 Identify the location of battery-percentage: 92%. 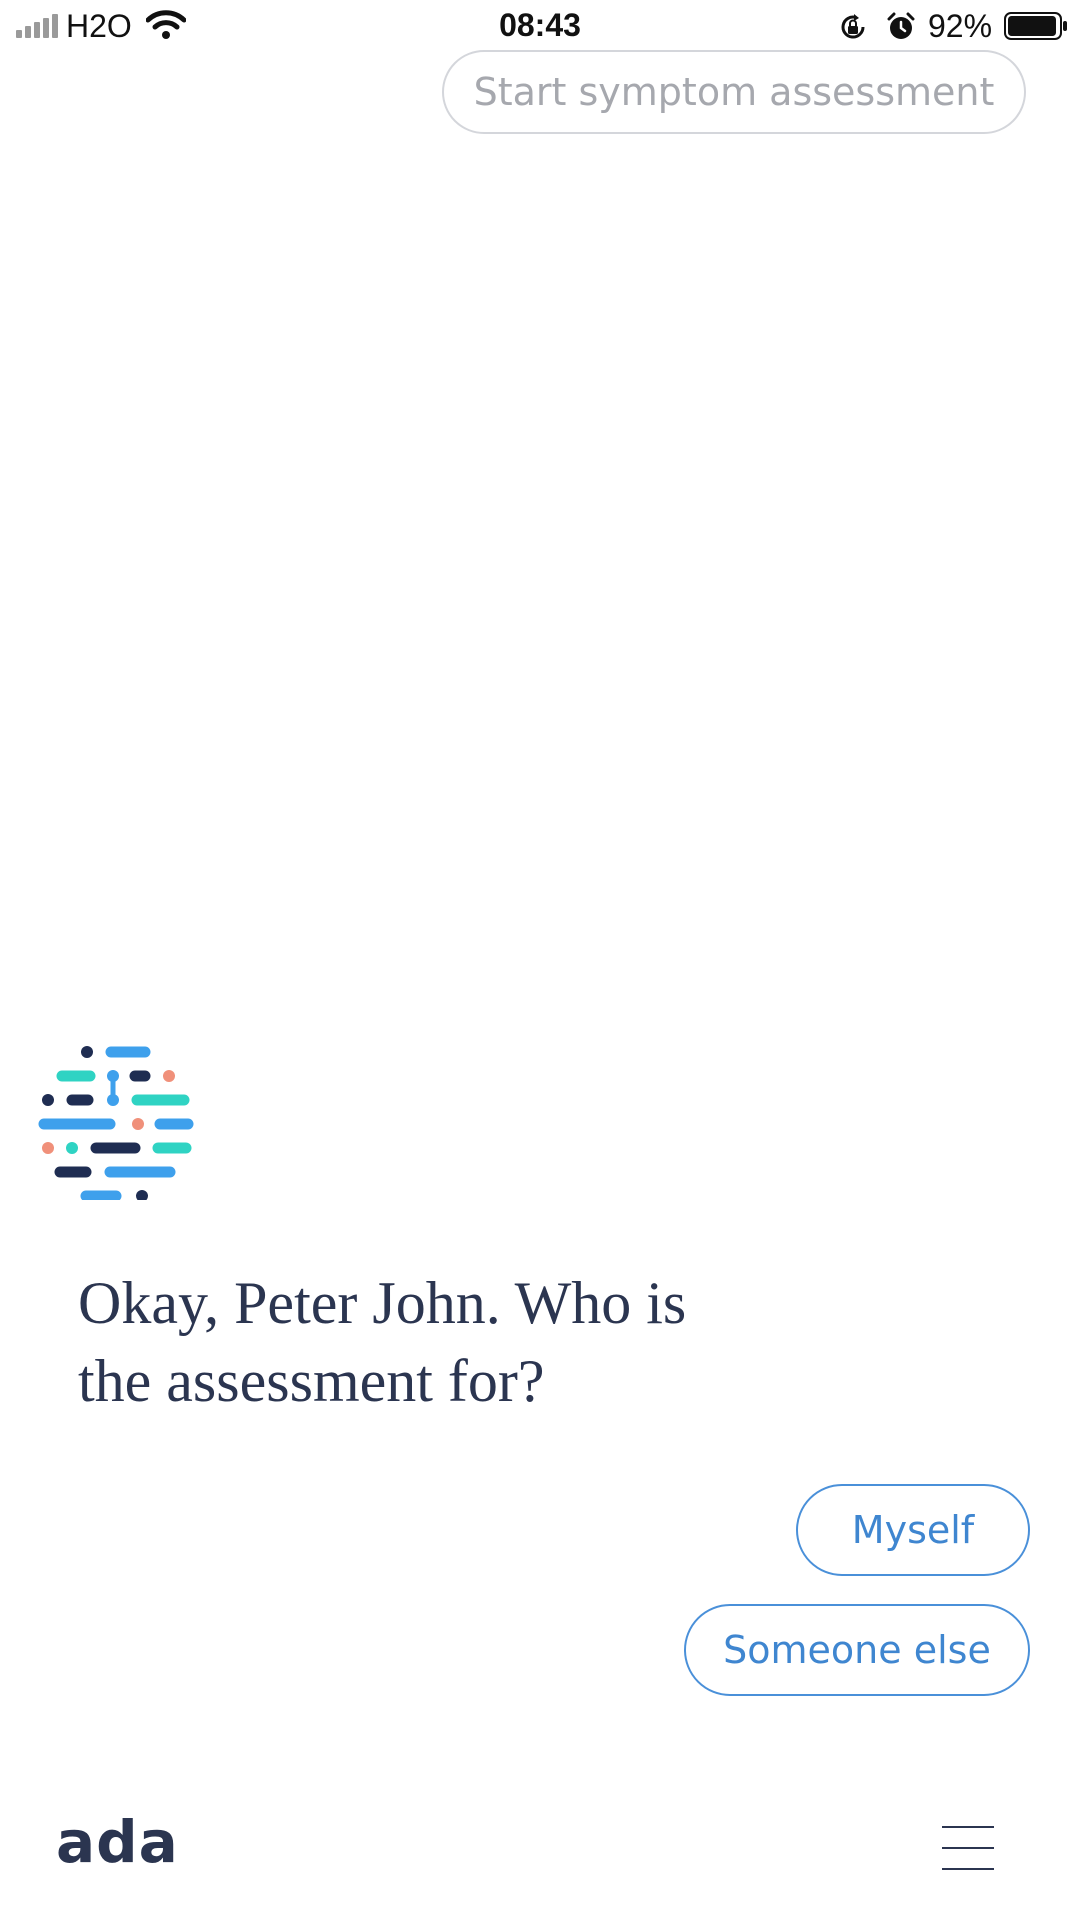
(960, 26).